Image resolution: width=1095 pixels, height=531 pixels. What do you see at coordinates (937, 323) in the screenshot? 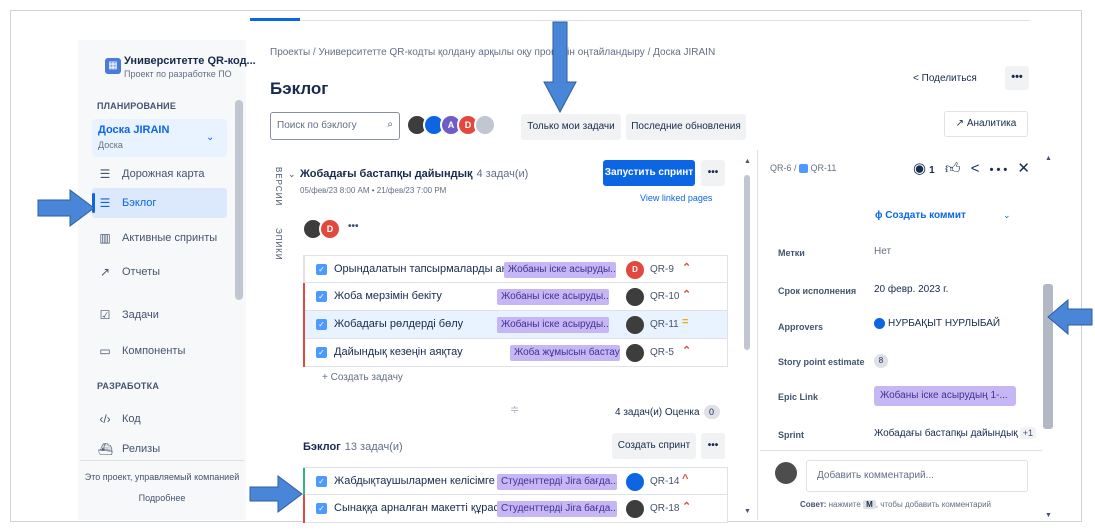
I see `approvers-value: НУРБАҚЫТ НУРЛЫБАЙ` at bounding box center [937, 323].